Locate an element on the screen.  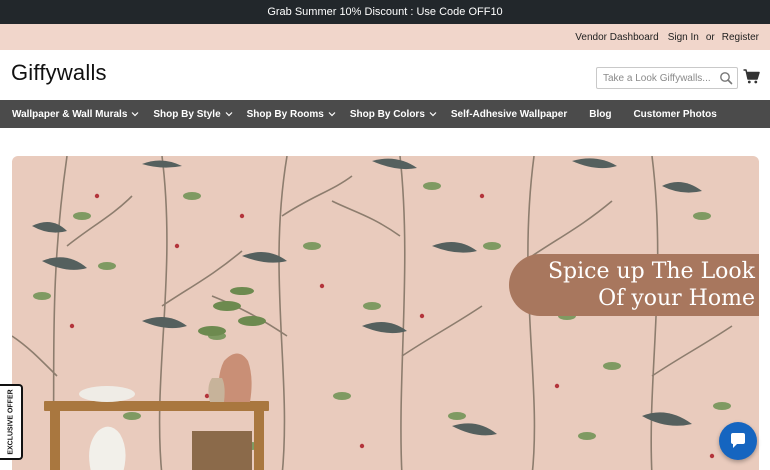
search-box is located at coordinates (667, 78).